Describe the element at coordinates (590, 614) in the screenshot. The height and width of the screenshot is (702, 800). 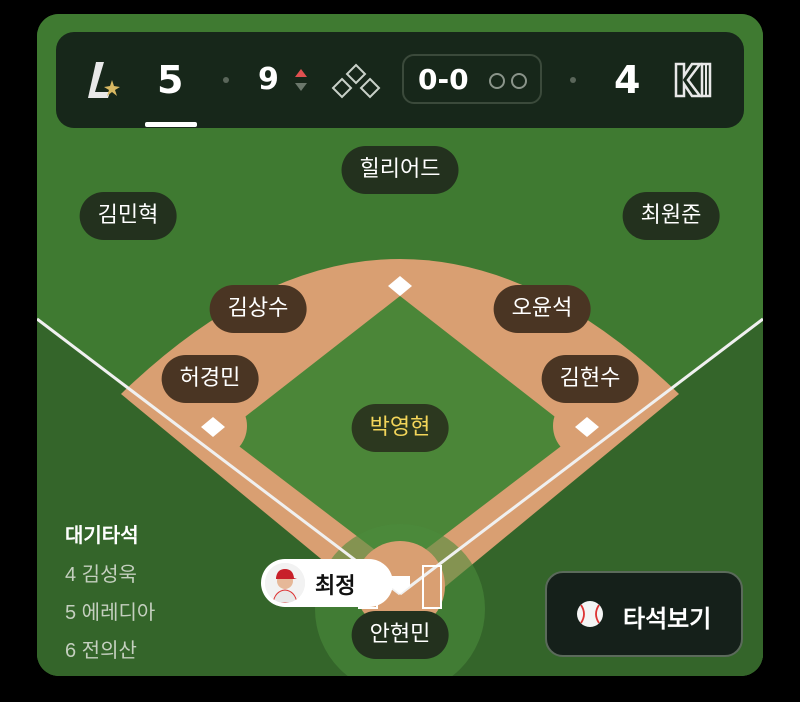
I see `baseball-icon` at that location.